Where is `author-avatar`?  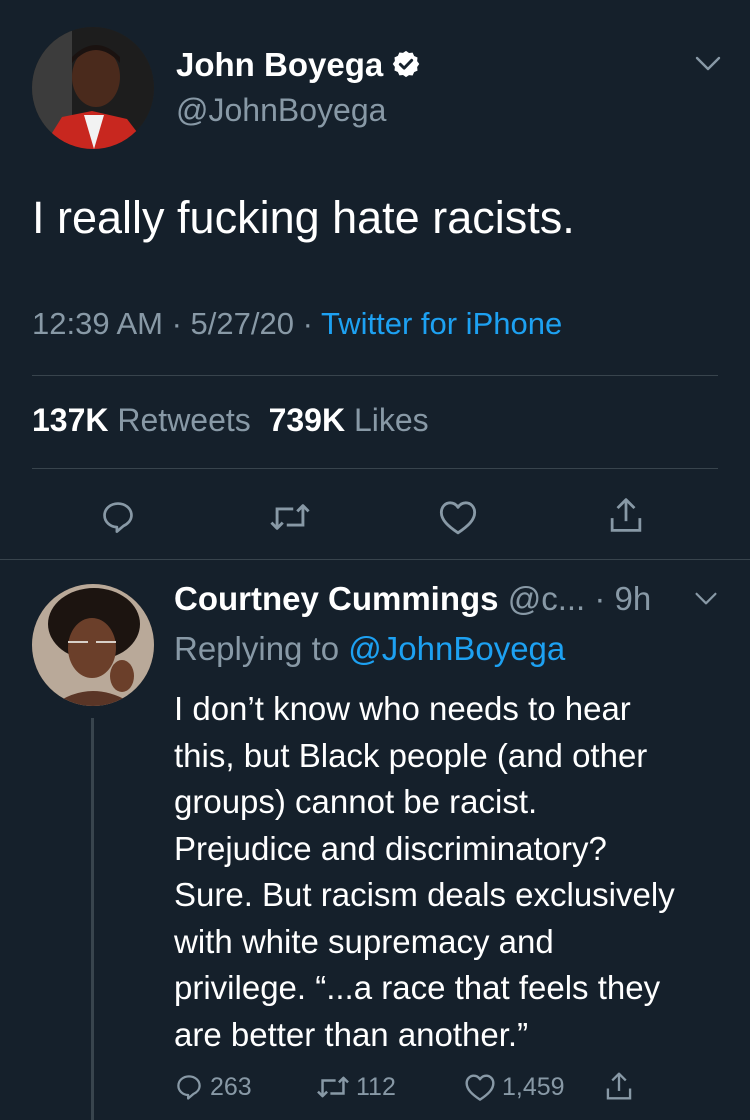 author-avatar is located at coordinates (93, 88).